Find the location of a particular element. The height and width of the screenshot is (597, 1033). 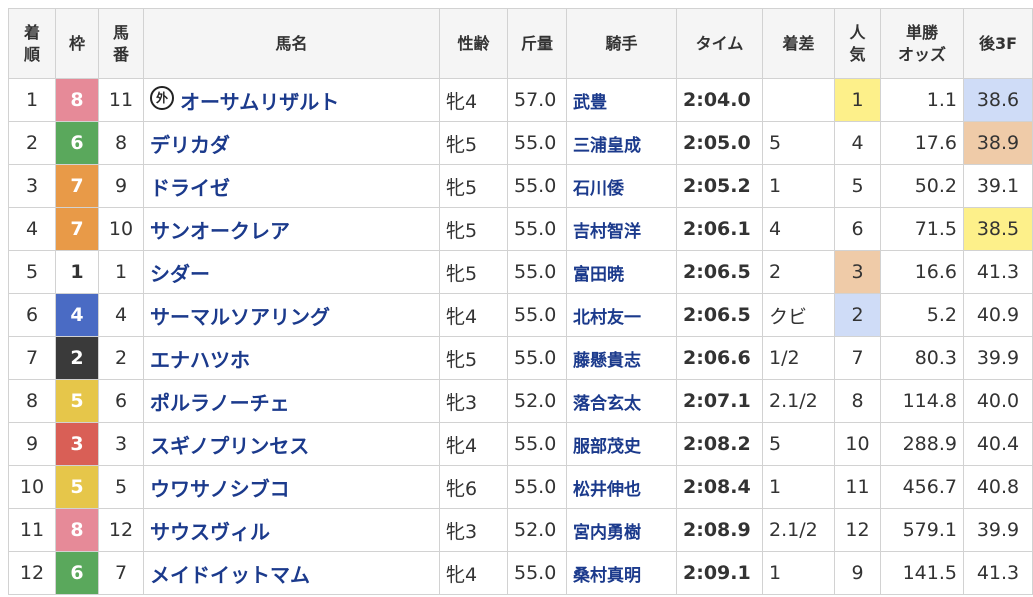

jockey-link: 吉村智洋 is located at coordinates (607, 232).